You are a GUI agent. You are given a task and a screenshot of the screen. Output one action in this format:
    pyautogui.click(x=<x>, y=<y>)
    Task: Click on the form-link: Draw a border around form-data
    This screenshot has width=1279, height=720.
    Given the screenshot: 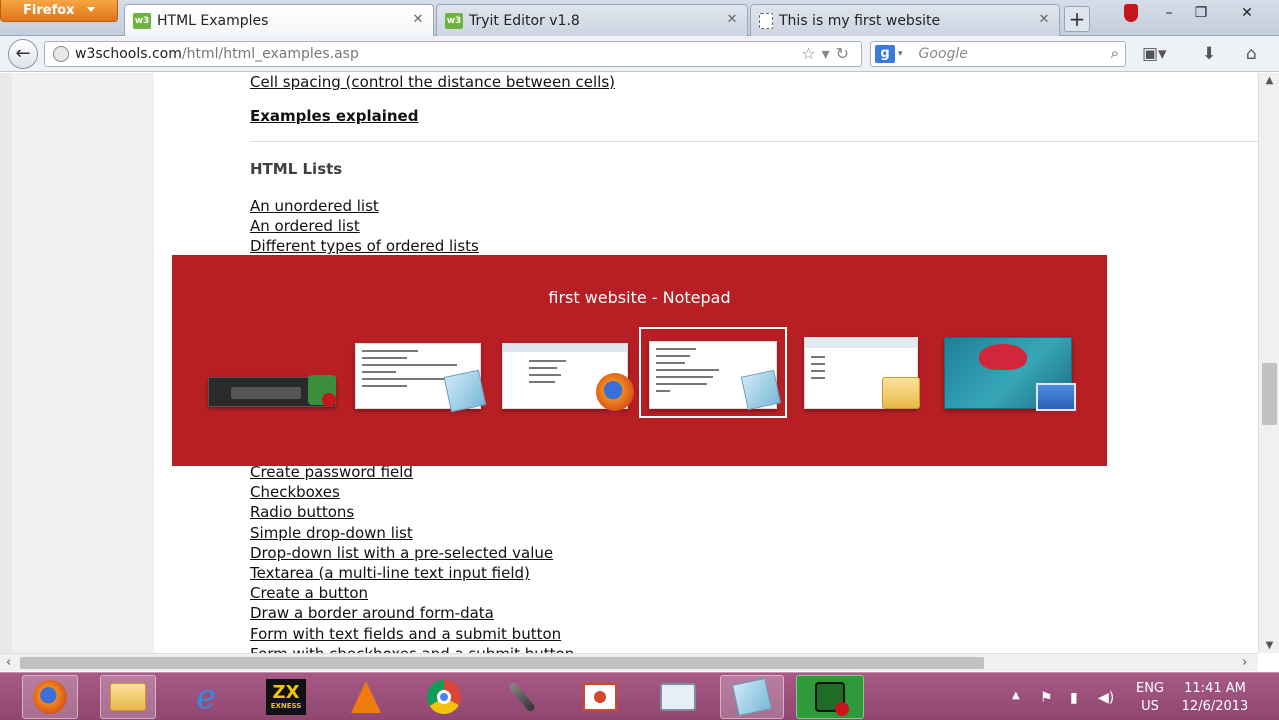 What is the action you would take?
    pyautogui.click(x=412, y=613)
    